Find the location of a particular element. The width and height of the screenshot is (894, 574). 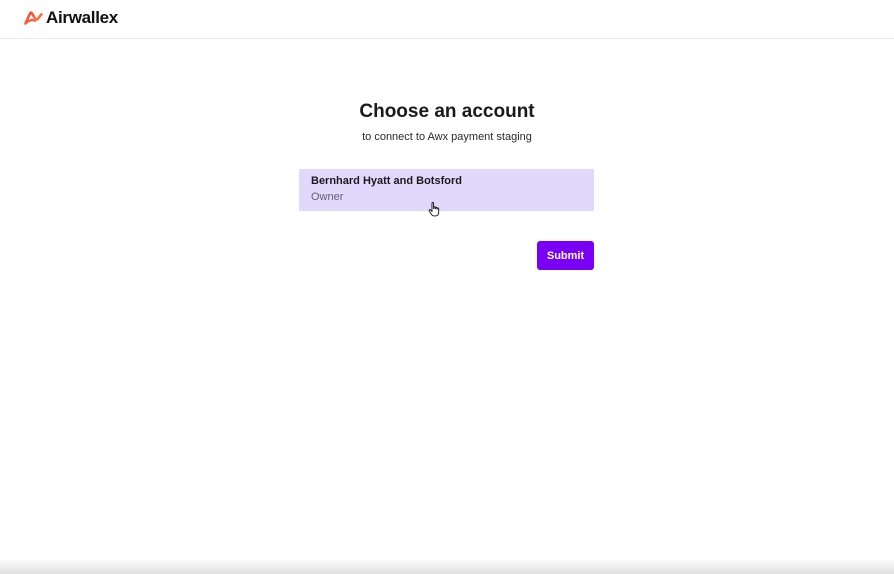

hand-pointer-icon is located at coordinates (434, 209).